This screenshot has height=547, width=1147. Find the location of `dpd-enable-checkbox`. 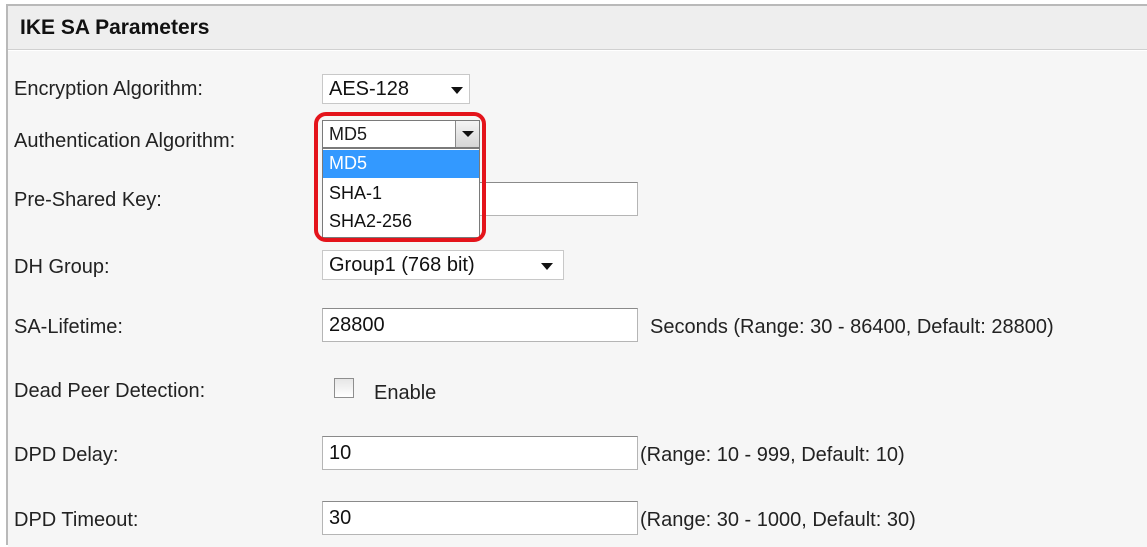

dpd-enable-checkbox is located at coordinates (344, 388).